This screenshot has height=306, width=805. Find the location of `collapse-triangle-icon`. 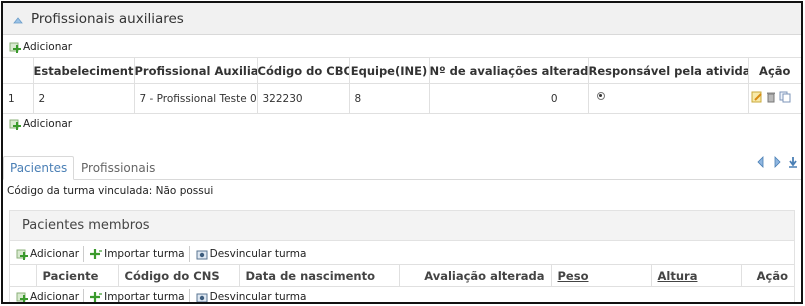

collapse-triangle-icon is located at coordinates (18, 19).